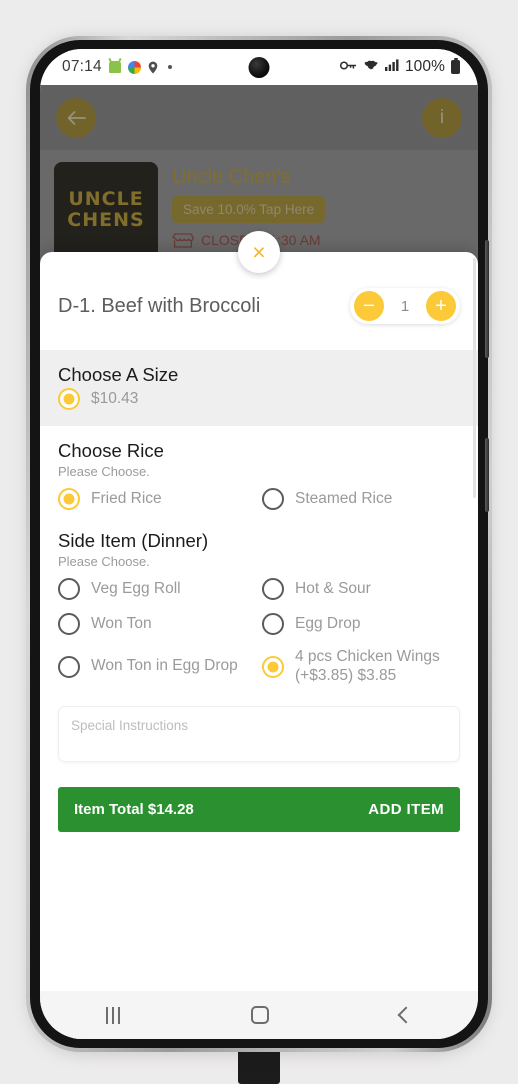 This screenshot has width=518, height=1084. I want to click on decrease-quantity-button: −, so click(369, 306).